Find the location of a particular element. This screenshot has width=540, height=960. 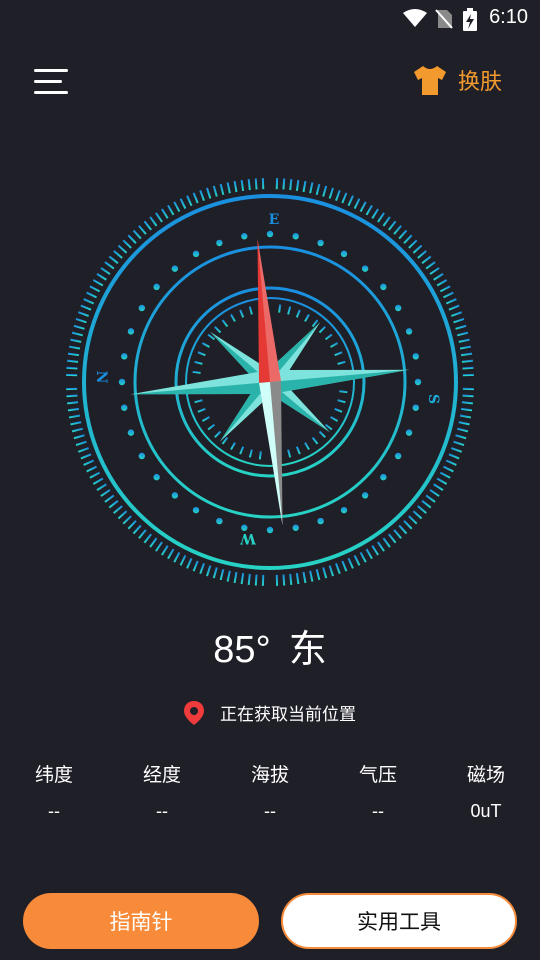

stat-latitude: 纬度 -- is located at coordinates (54, 791).